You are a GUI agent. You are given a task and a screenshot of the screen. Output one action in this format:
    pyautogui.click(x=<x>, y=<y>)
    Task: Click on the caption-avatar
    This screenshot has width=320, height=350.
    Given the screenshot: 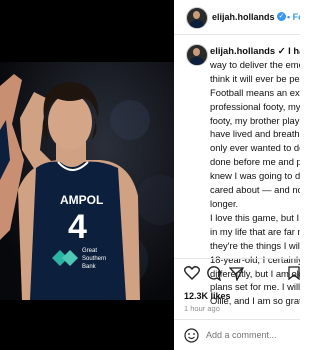 What is the action you would take?
    pyautogui.click(x=197, y=55)
    